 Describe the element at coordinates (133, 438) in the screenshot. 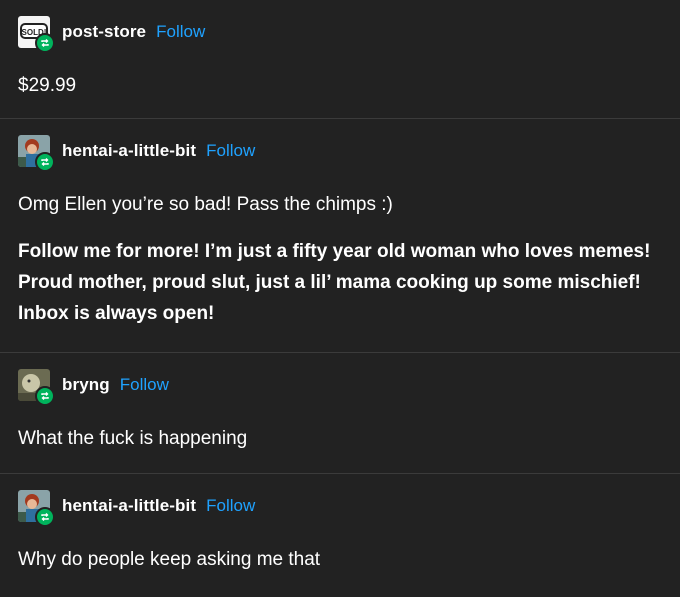

I see `post-text: What the fuck is happening` at that location.